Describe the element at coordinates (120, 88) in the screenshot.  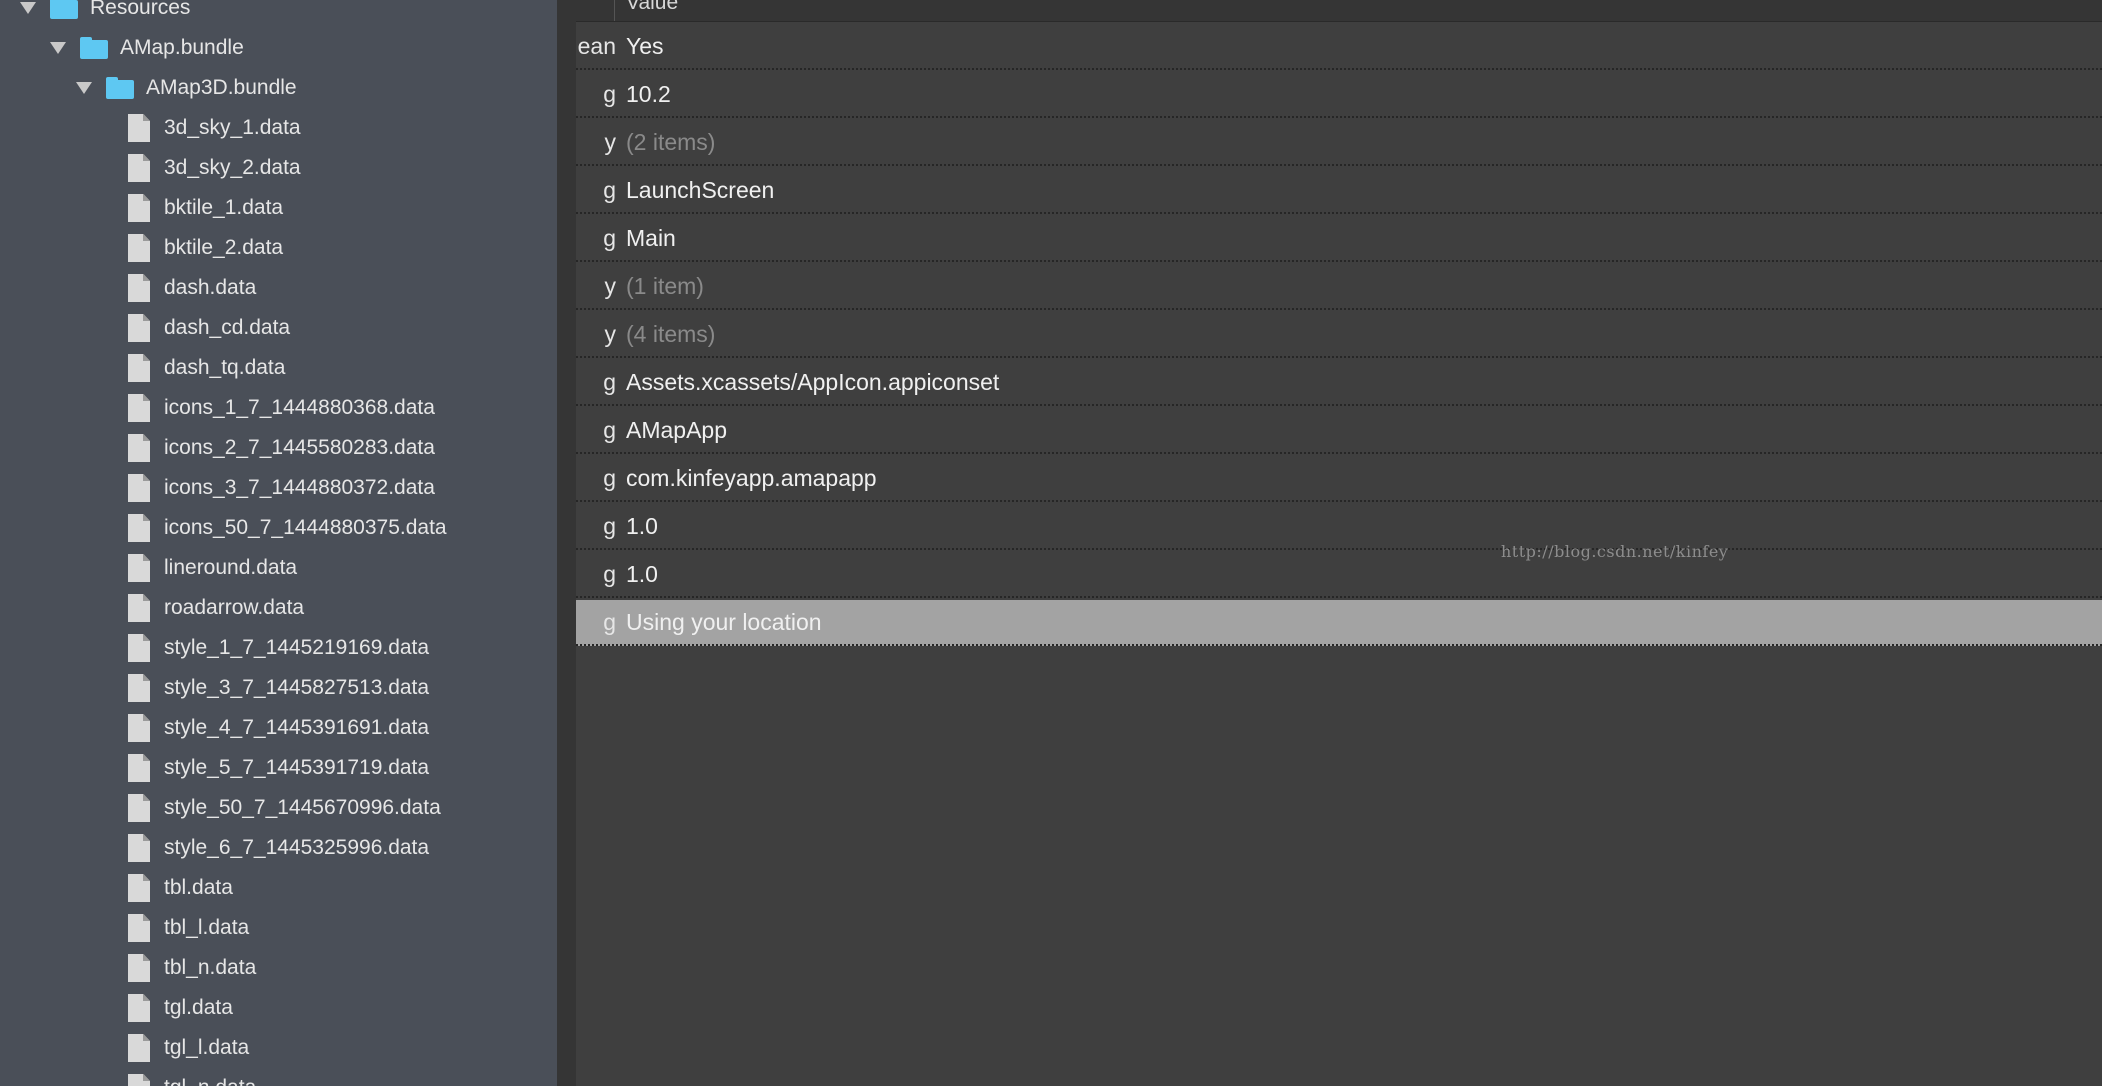
I see `folder-icon` at that location.